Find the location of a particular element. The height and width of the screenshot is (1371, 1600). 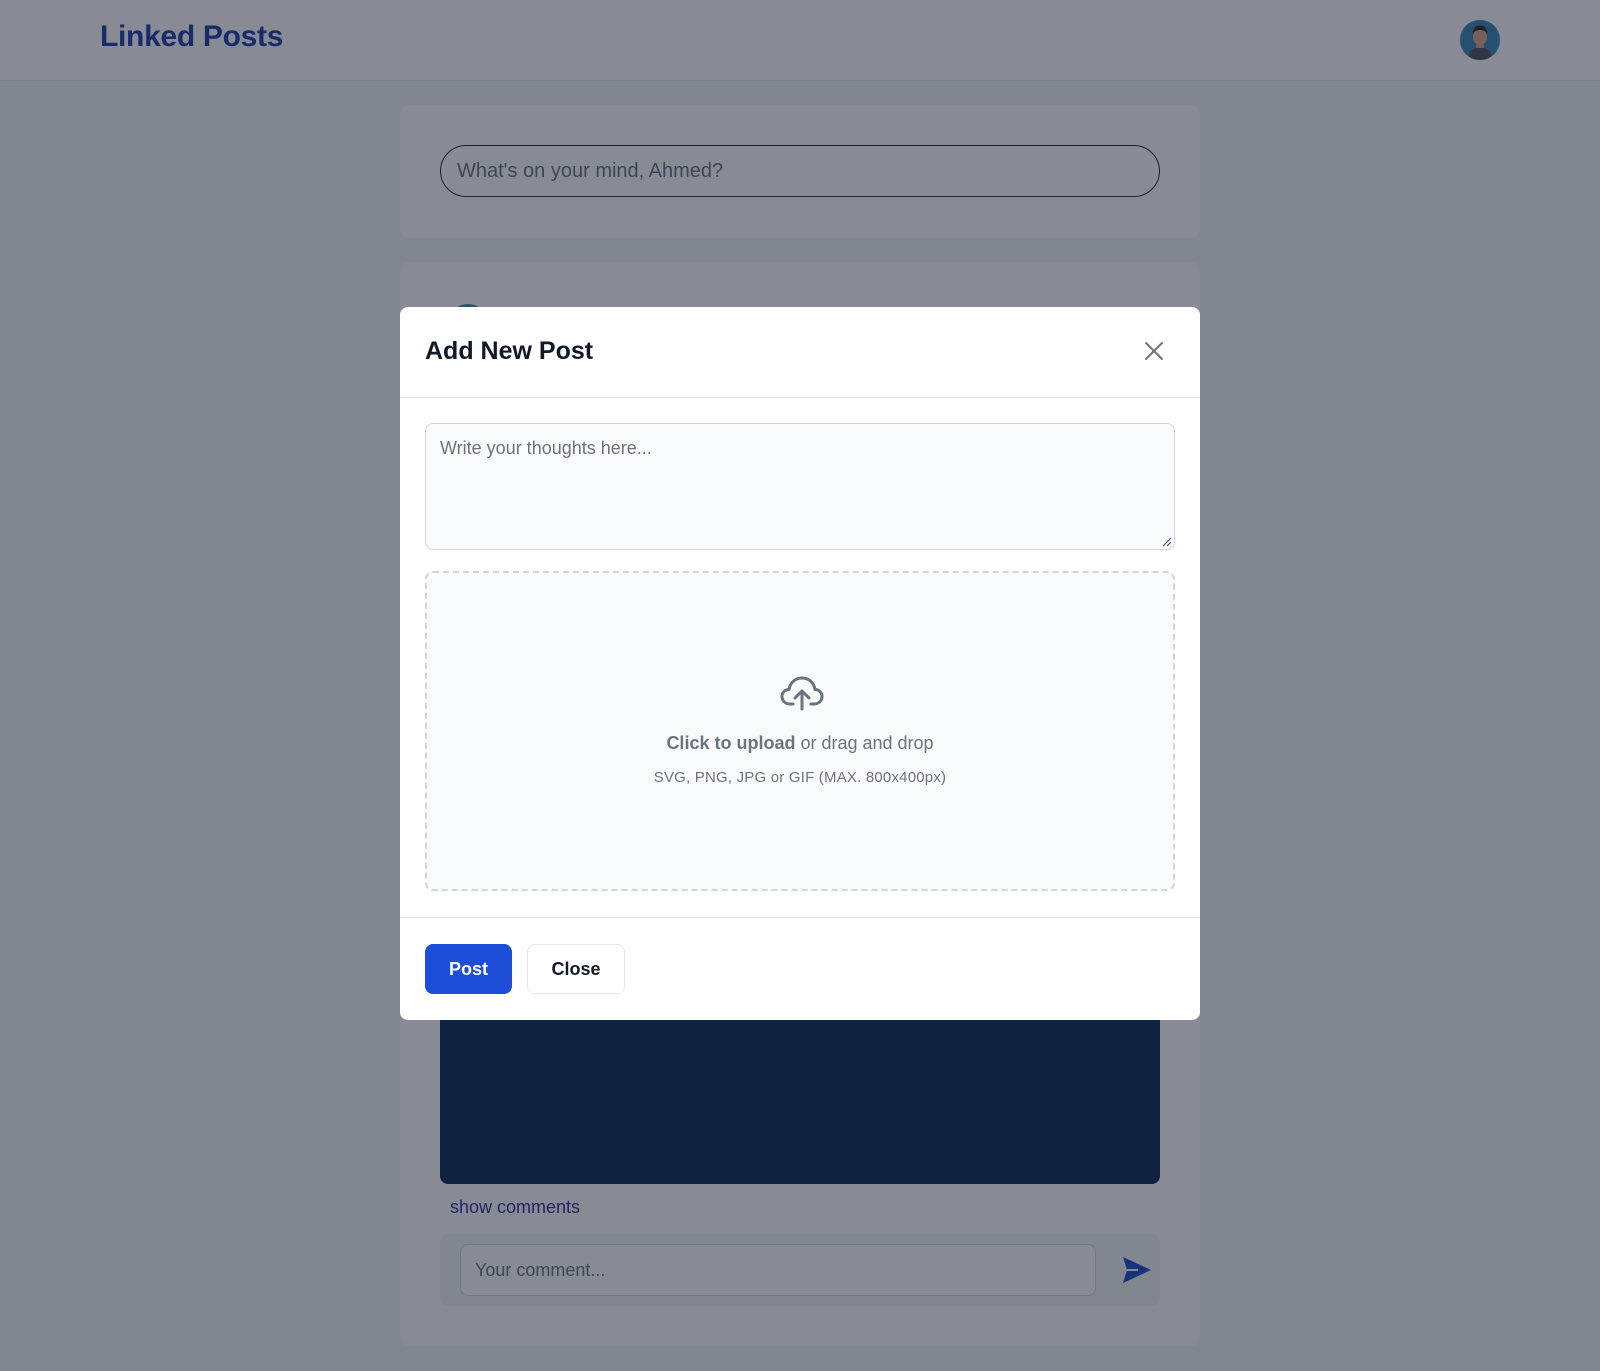

click-to-upload-text: Click to upload is located at coordinates (731, 743).